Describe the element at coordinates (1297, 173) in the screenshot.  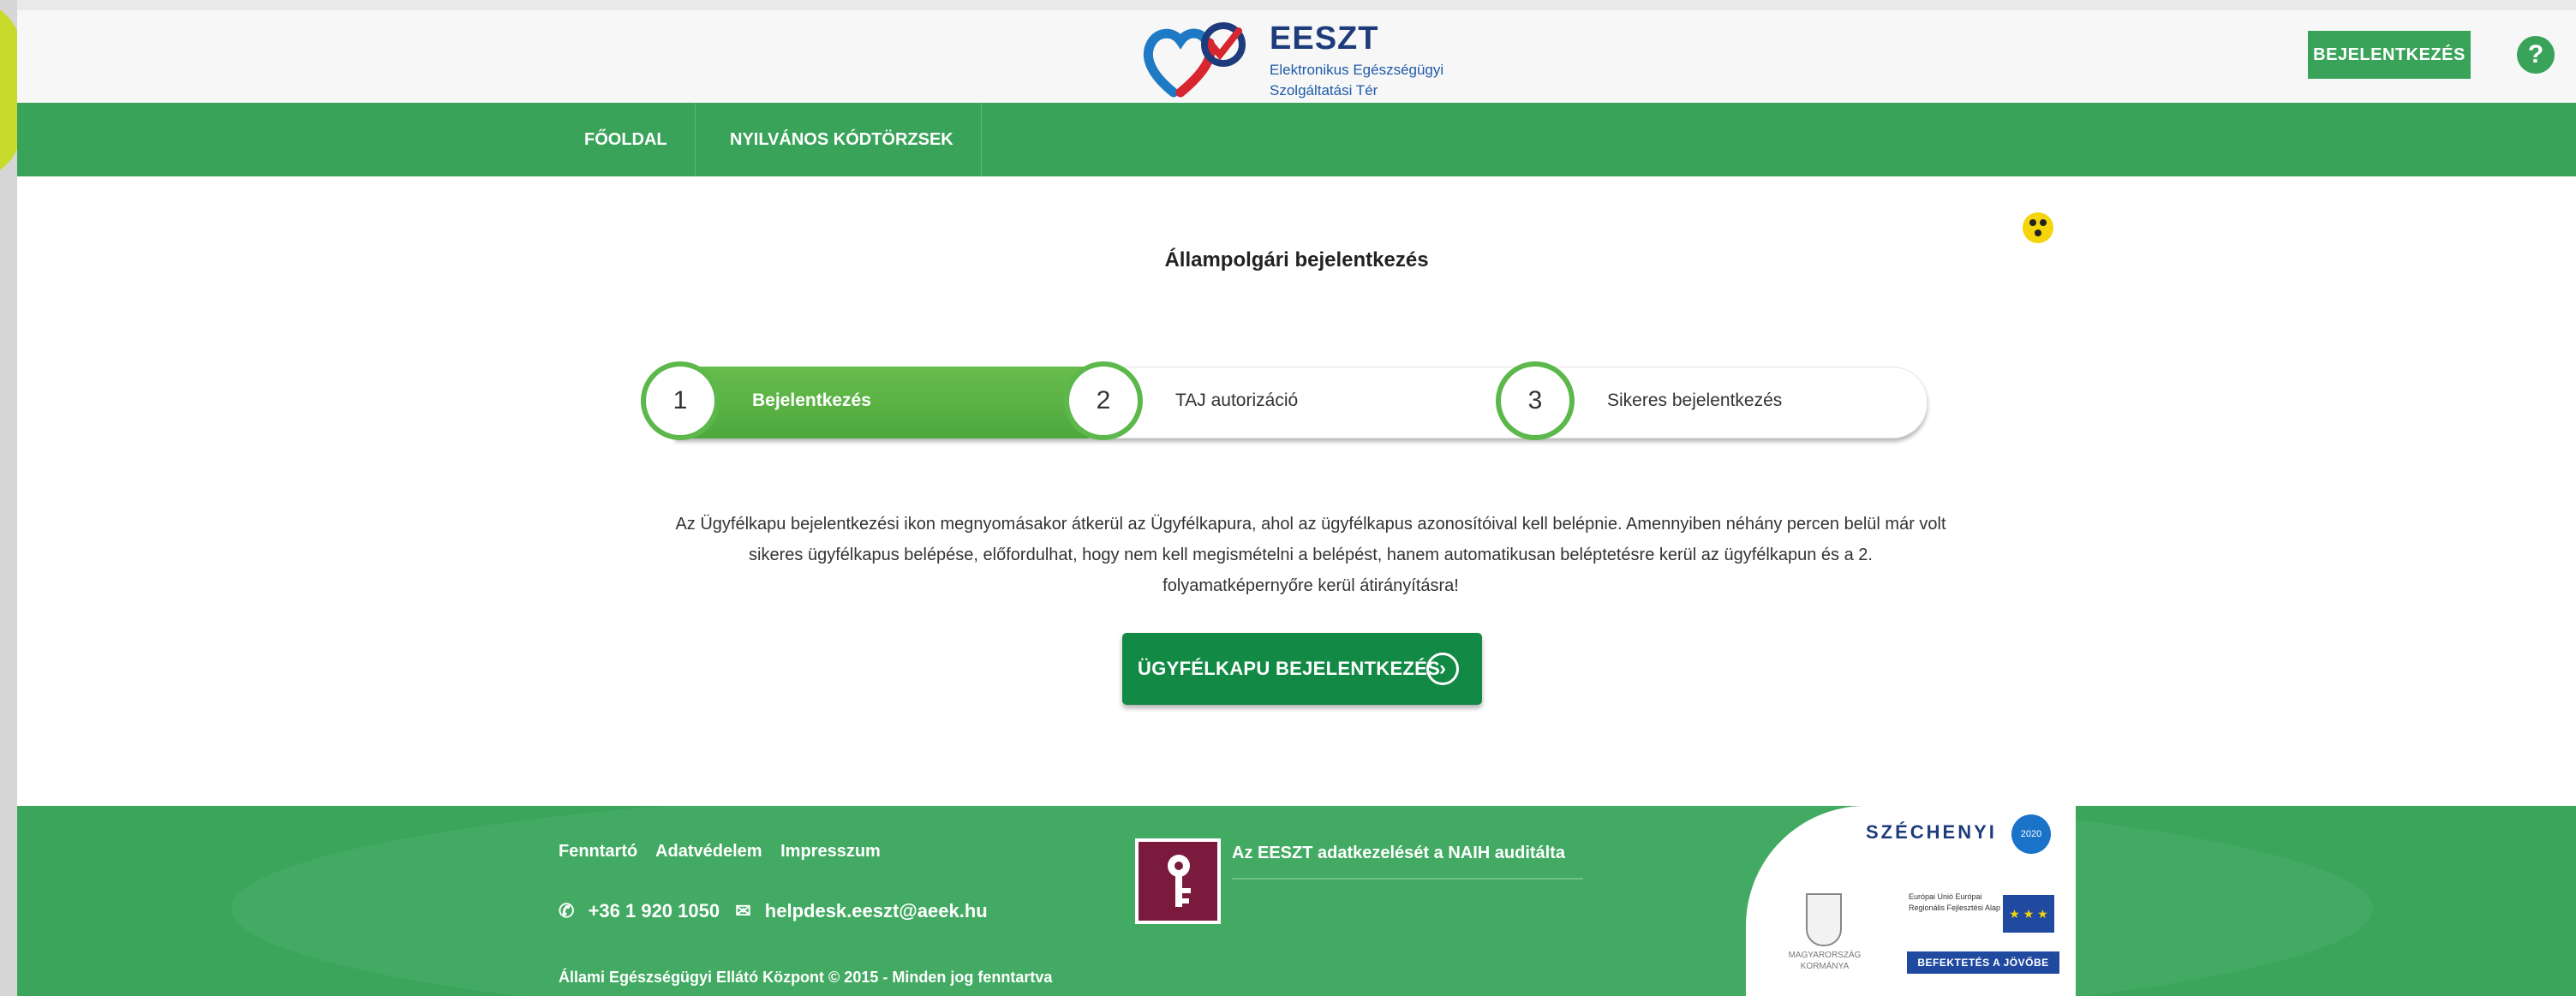
I see `main-nav: FŐOLDAL NYILVÁNOS KÓDTÖRZSEK` at that location.